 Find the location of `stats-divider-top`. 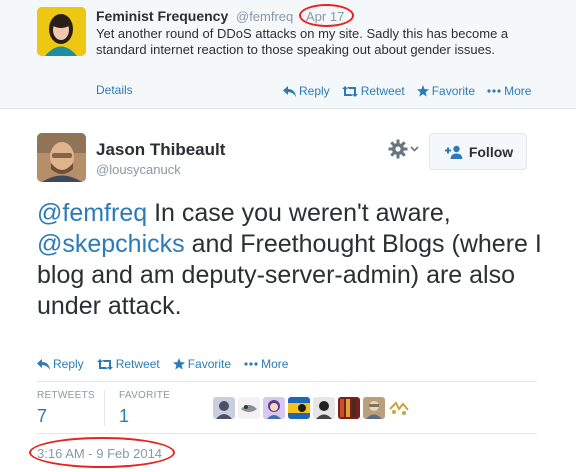

stats-divider-top is located at coordinates (287, 381).